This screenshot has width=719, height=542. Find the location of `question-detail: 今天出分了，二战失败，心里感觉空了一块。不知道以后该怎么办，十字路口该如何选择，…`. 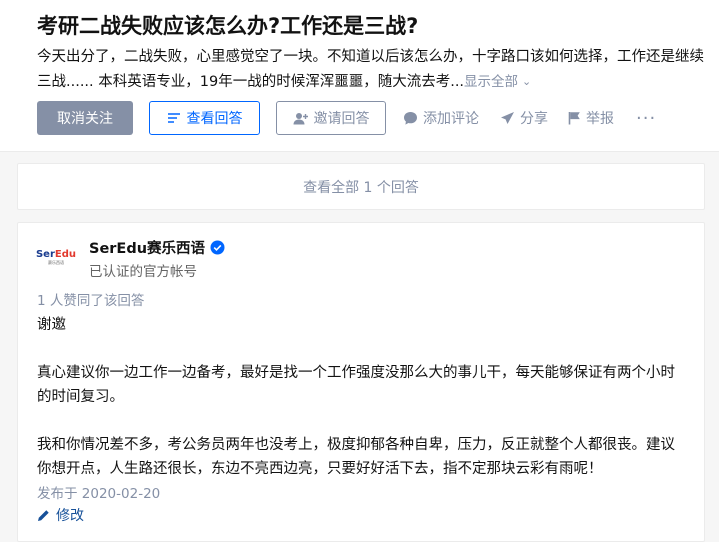

question-detail: 今天出分了，二战失败，心里感觉空了一块。不知道以后该怎么办，十字路口该如何选择，… is located at coordinates (371, 70).